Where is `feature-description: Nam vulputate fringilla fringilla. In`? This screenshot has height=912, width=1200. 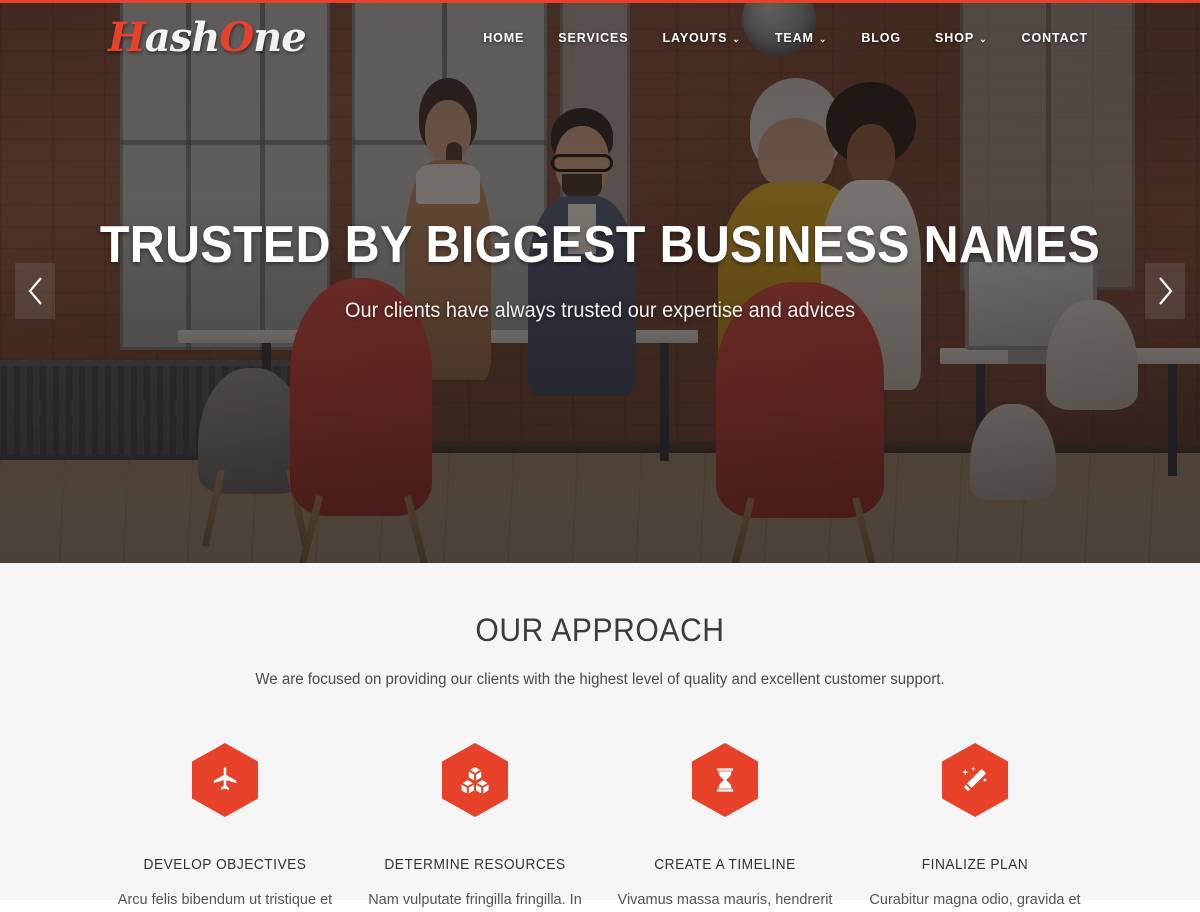
feature-description: Nam vulputate fringilla fringilla. In is located at coordinates (475, 900).